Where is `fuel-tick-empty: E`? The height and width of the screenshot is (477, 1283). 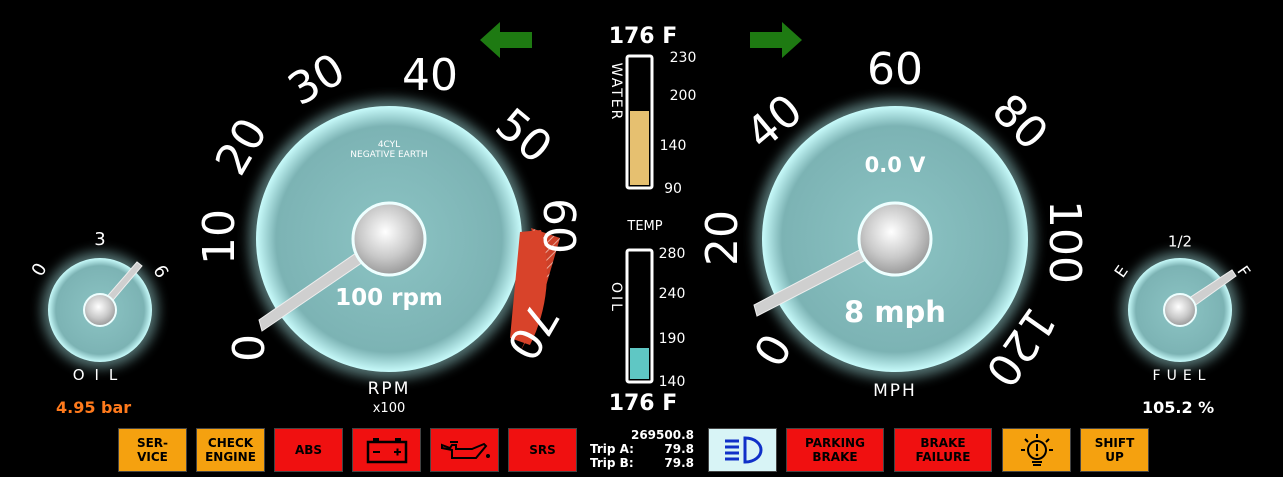 fuel-tick-empty: E is located at coordinates (1120, 271).